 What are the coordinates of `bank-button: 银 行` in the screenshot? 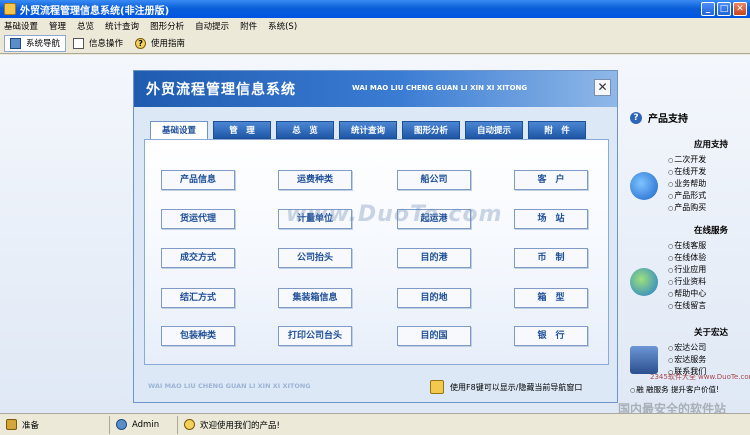 It's located at (551, 336).